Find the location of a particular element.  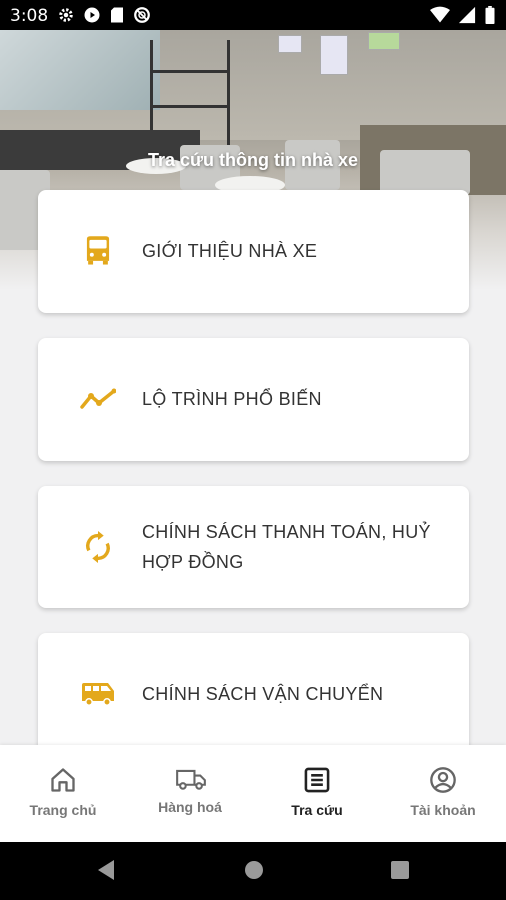

status-notification-icons is located at coordinates (104, 15).